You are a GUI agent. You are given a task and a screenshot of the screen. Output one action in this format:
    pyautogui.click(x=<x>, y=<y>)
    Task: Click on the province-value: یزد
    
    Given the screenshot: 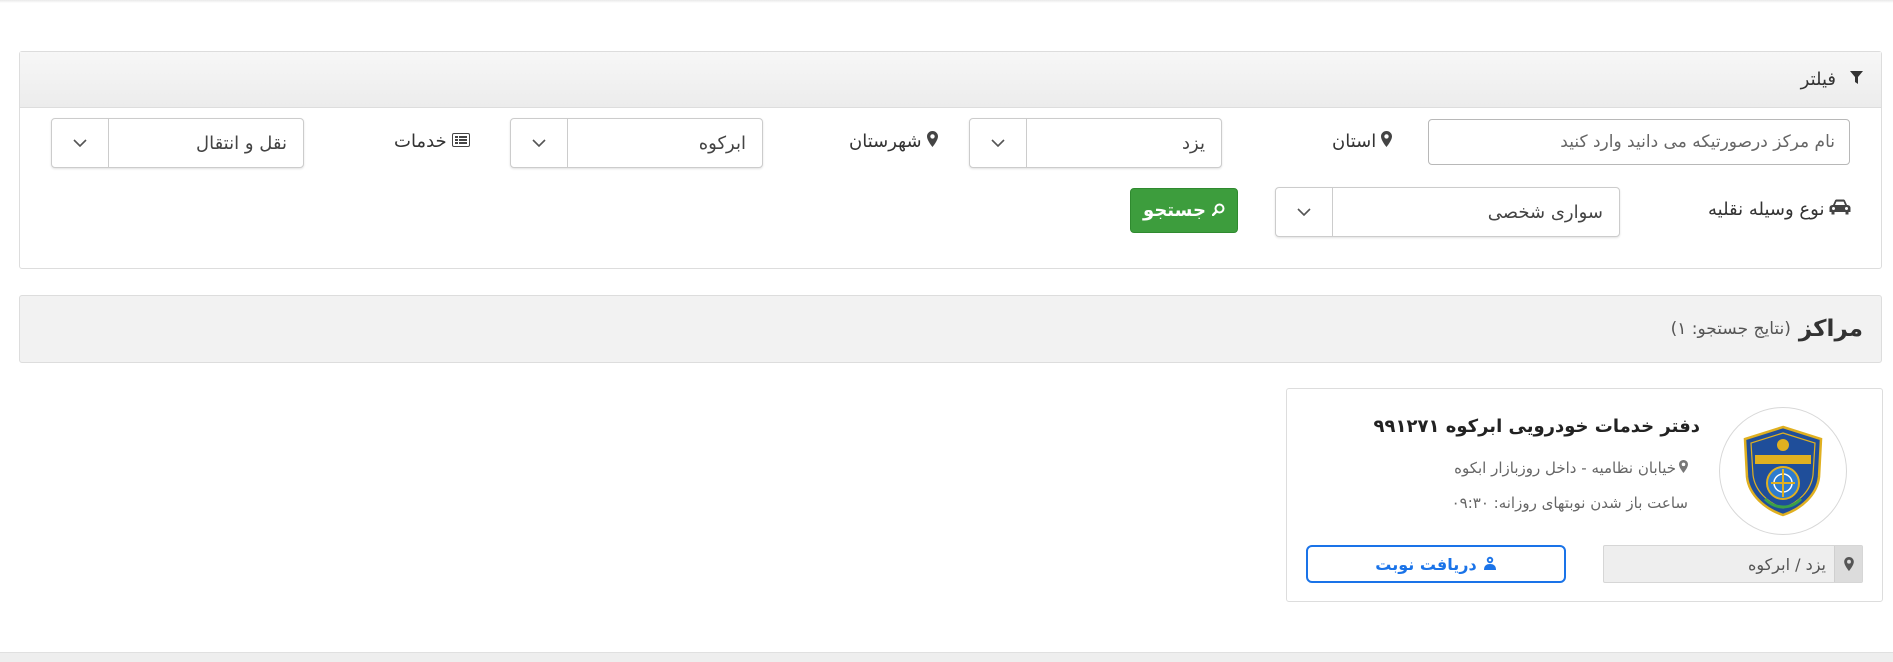 What is the action you would take?
    pyautogui.click(x=1193, y=143)
    